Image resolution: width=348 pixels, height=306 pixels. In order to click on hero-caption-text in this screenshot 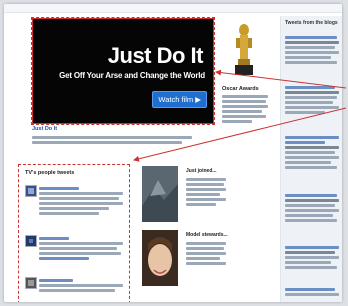, I will do `click(117, 140)`.